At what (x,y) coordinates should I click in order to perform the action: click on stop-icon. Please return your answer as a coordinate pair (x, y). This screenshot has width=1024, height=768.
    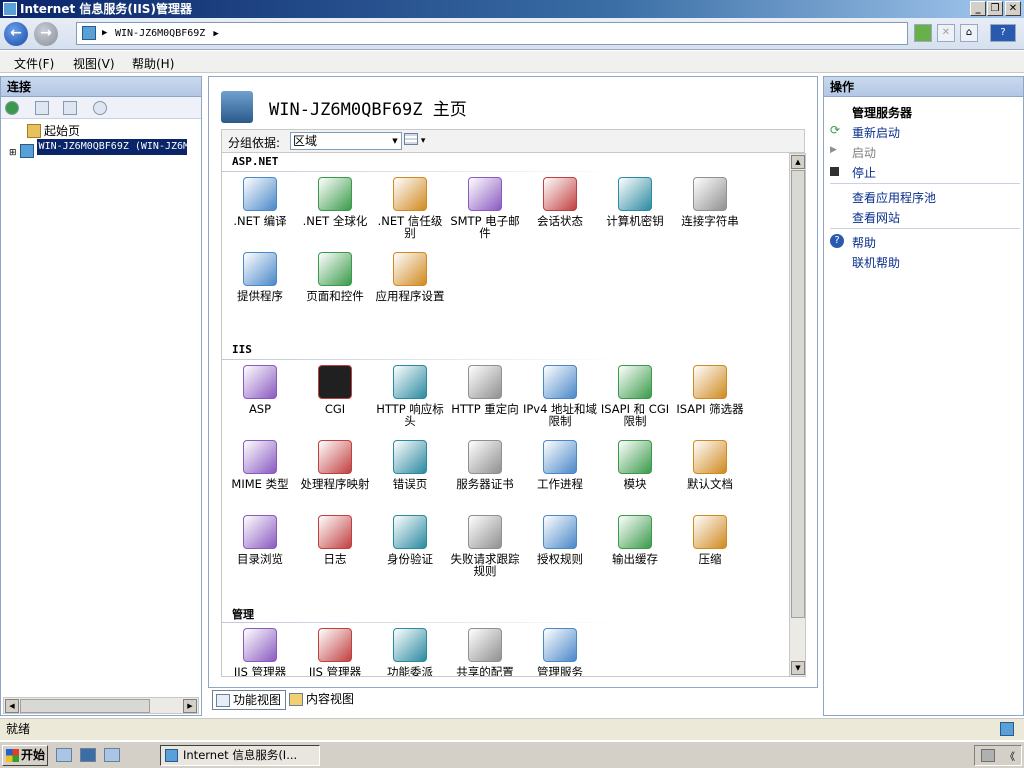
    Looking at the image, I should click on (834, 171).